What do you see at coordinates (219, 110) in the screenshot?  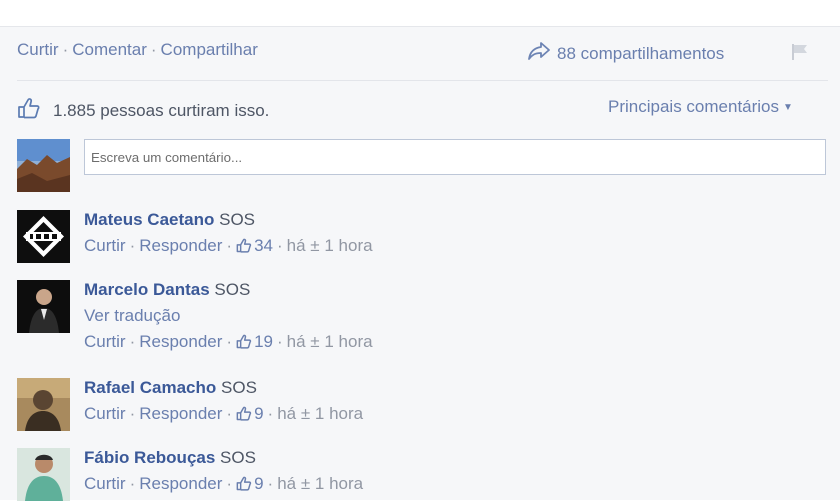 I see `likes-text: curtiram isso.` at bounding box center [219, 110].